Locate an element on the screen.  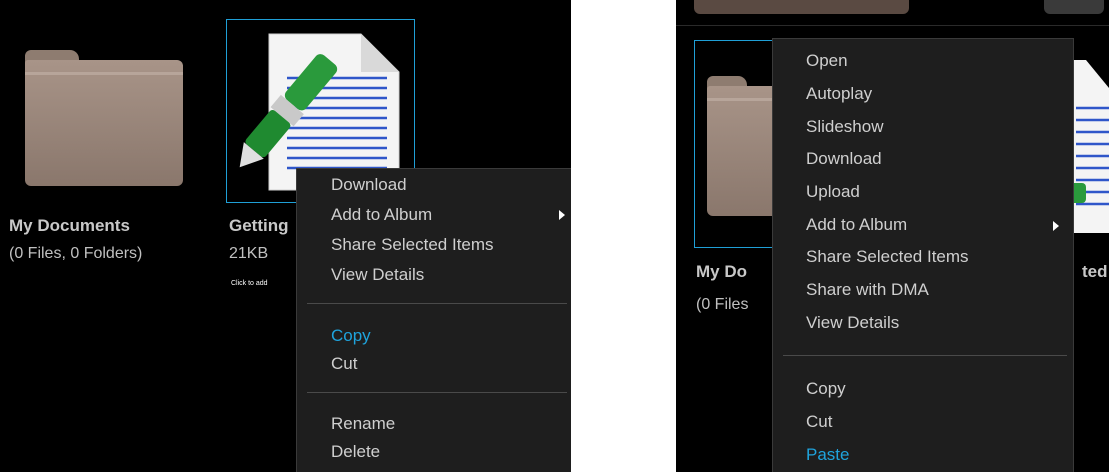
folder-icon is located at coordinates (104, 118).